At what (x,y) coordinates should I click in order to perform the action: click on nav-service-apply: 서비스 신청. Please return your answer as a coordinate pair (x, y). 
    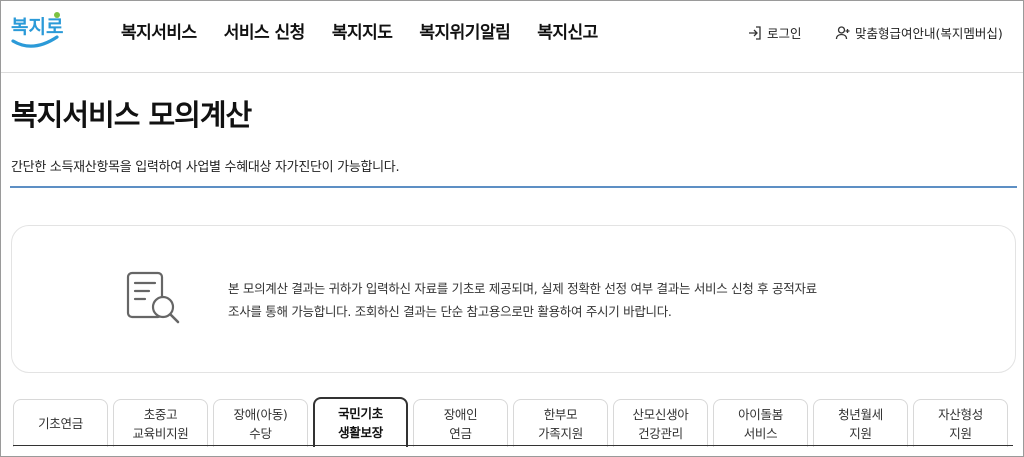
    Looking at the image, I should click on (265, 30).